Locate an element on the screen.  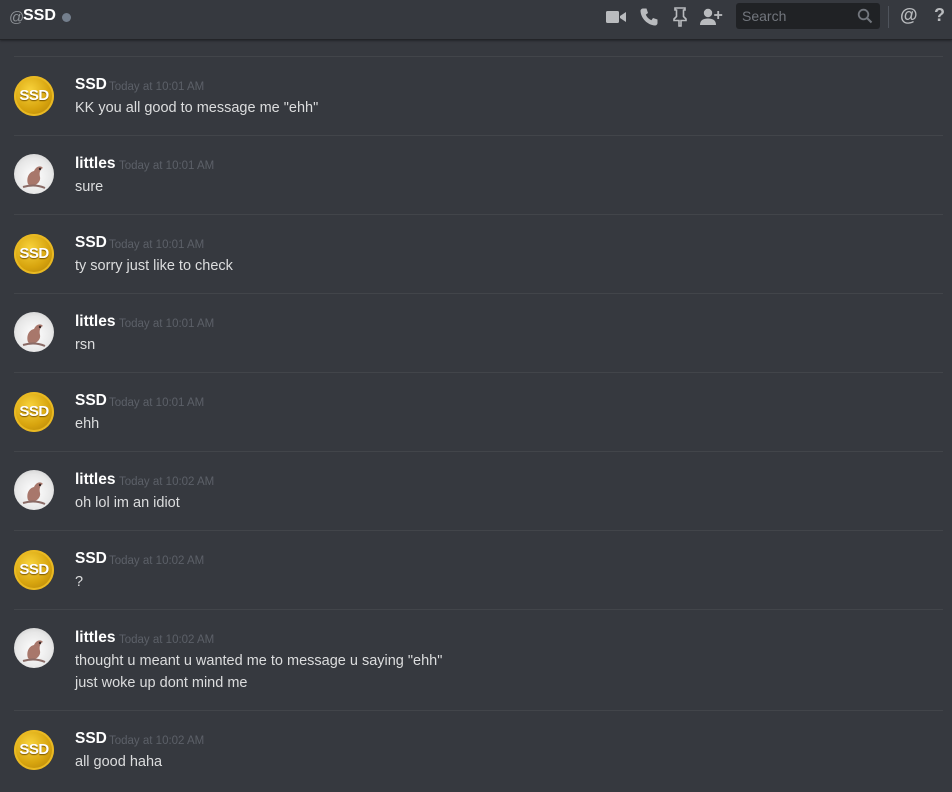
message-item: SSD SSD Today at 10:02 AM ? is located at coordinates (478, 569).